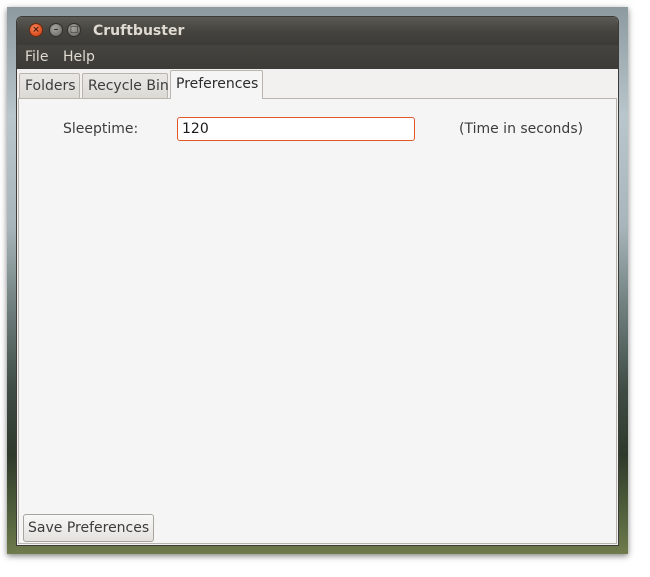  I want to click on maximize-icon: □, so click(74, 29).